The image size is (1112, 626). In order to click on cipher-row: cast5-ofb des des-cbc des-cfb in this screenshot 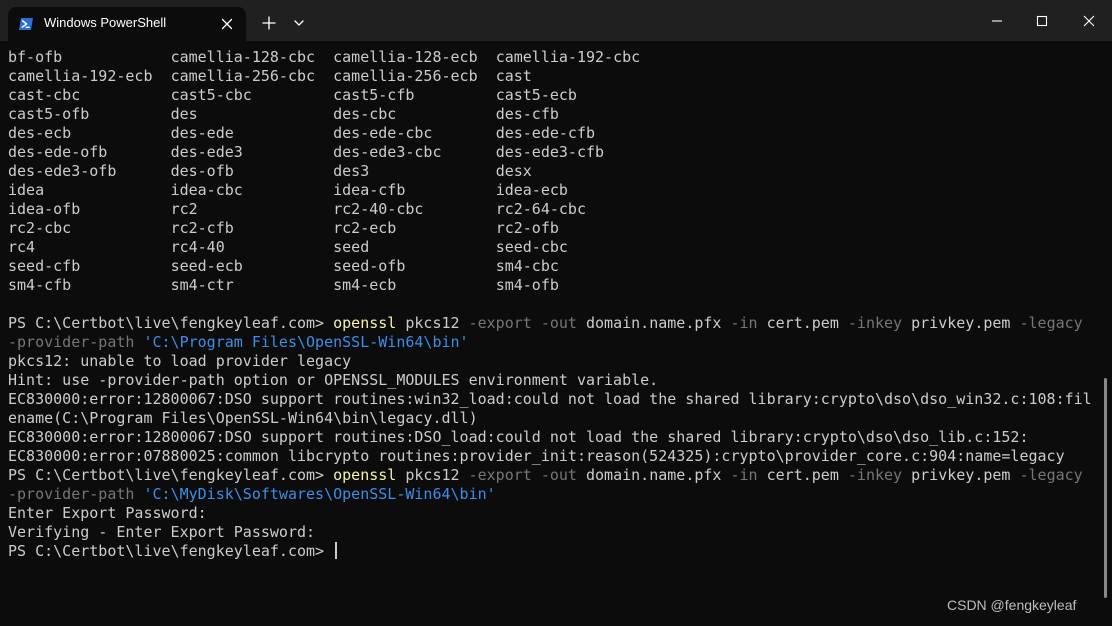, I will do `click(556, 114)`.